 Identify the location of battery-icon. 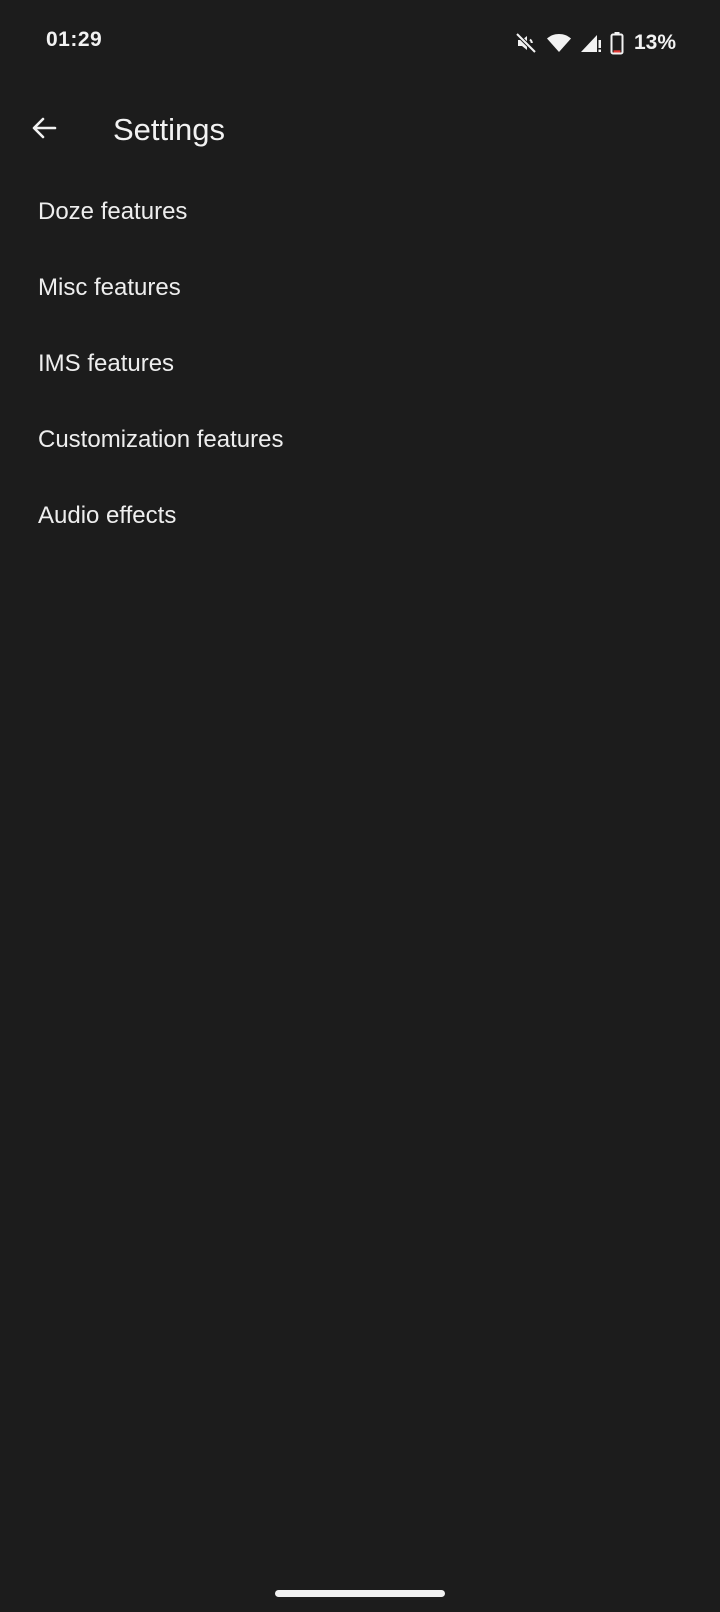
(617, 43).